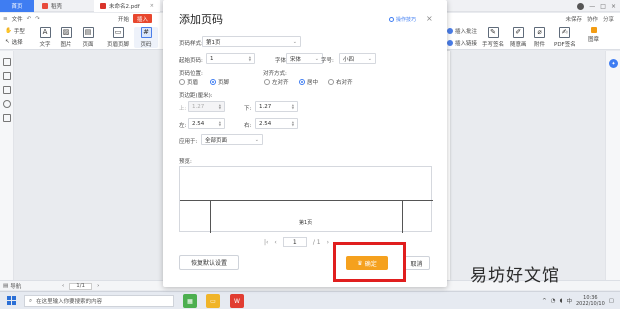  Describe the element at coordinates (206, 106) in the screenshot. I see `margin-top-input: 1.27 ▲ ▼` at that location.